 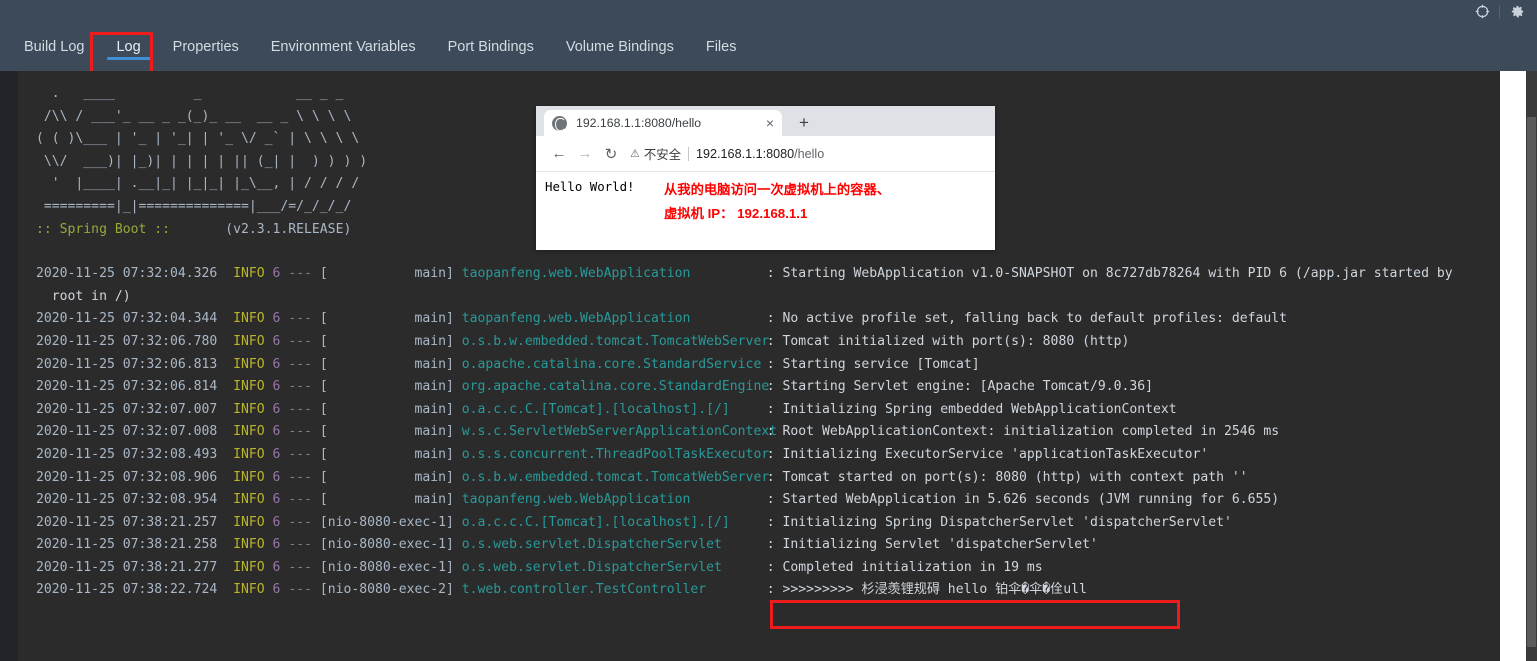 What do you see at coordinates (127, 477) in the screenshot?
I see `log-ts: 2020-11-25 07:32:08.906` at bounding box center [127, 477].